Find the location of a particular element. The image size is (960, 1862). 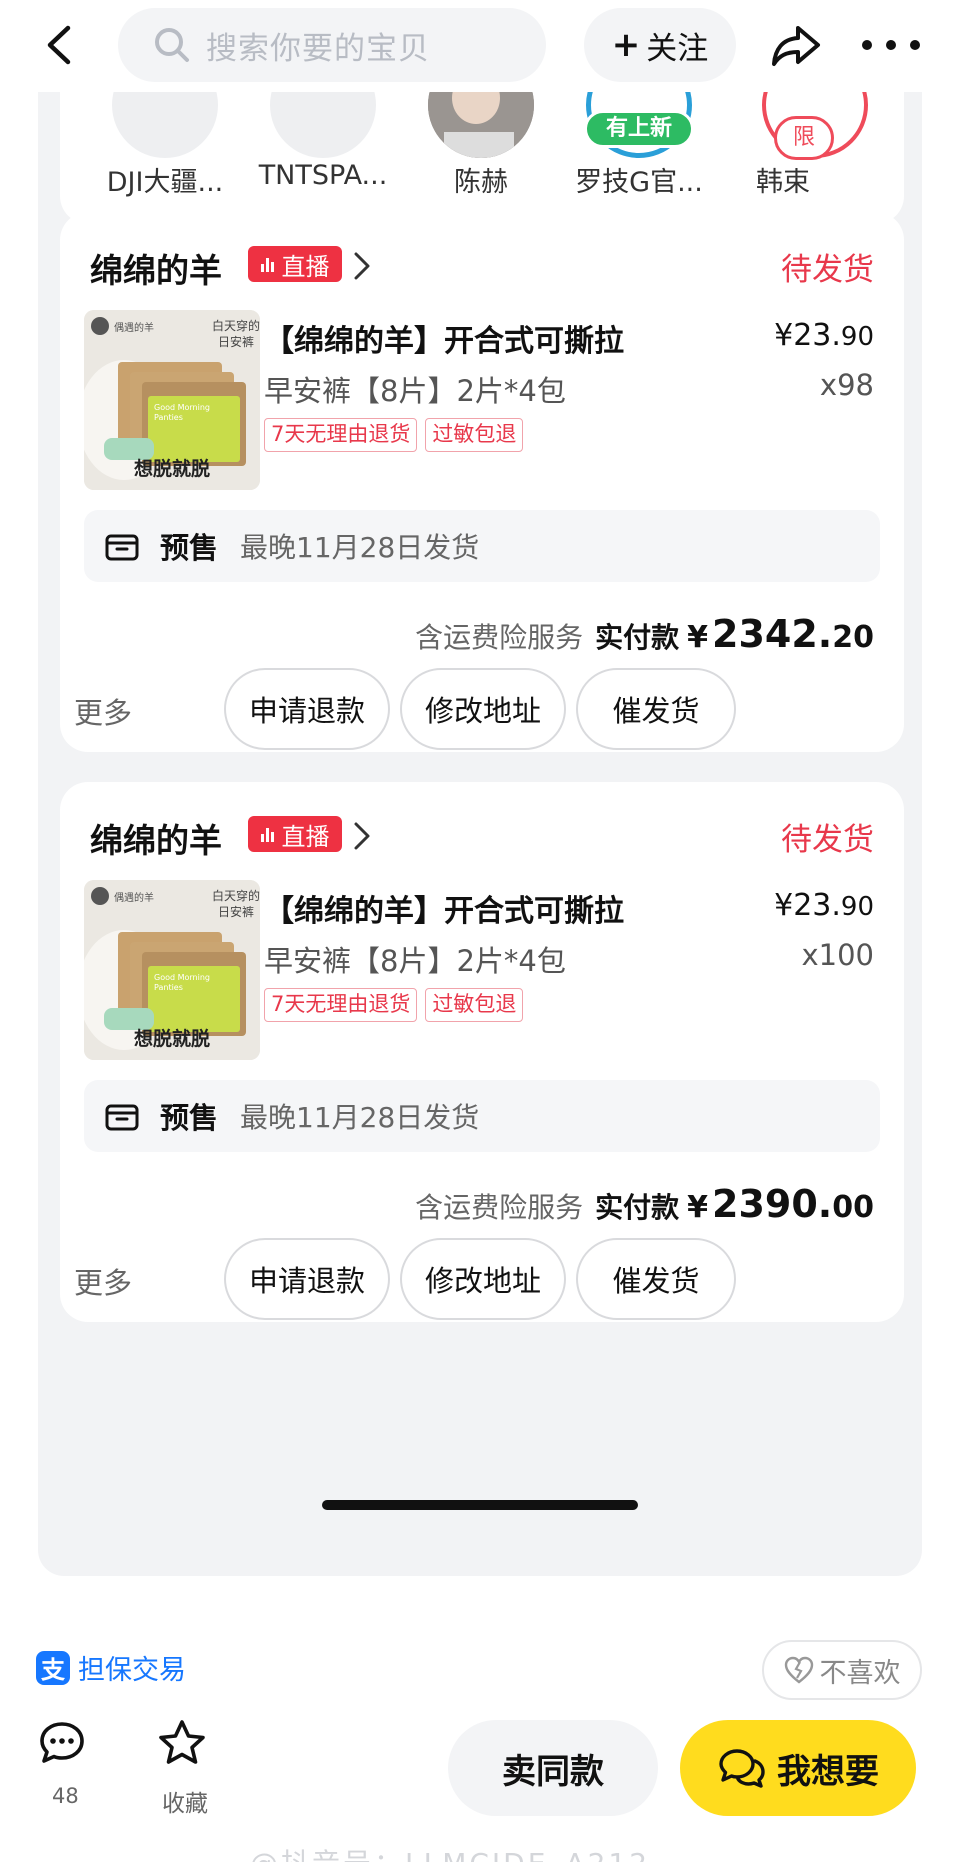

star-icon is located at coordinates (182, 1742).